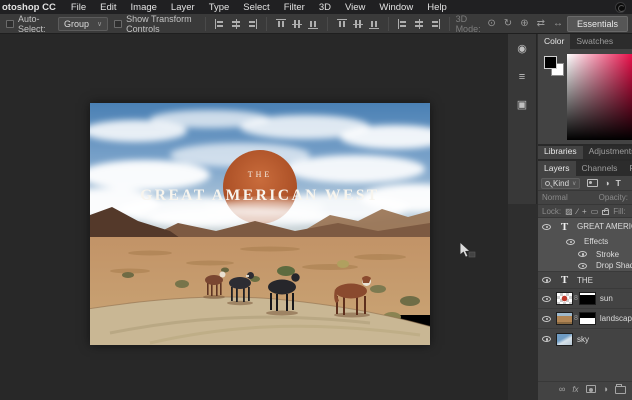 This screenshot has height=400, width=632. I want to click on layer-filter-kind-dropdown: Kind ∨, so click(561, 183).